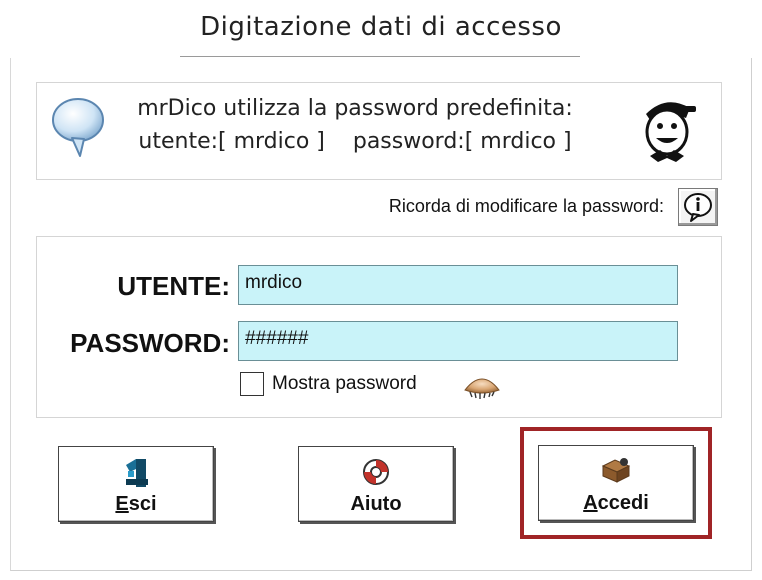 Image resolution: width=762 pixels, height=580 pixels. What do you see at coordinates (668, 131) in the screenshot?
I see `mascot-face-icon` at bounding box center [668, 131].